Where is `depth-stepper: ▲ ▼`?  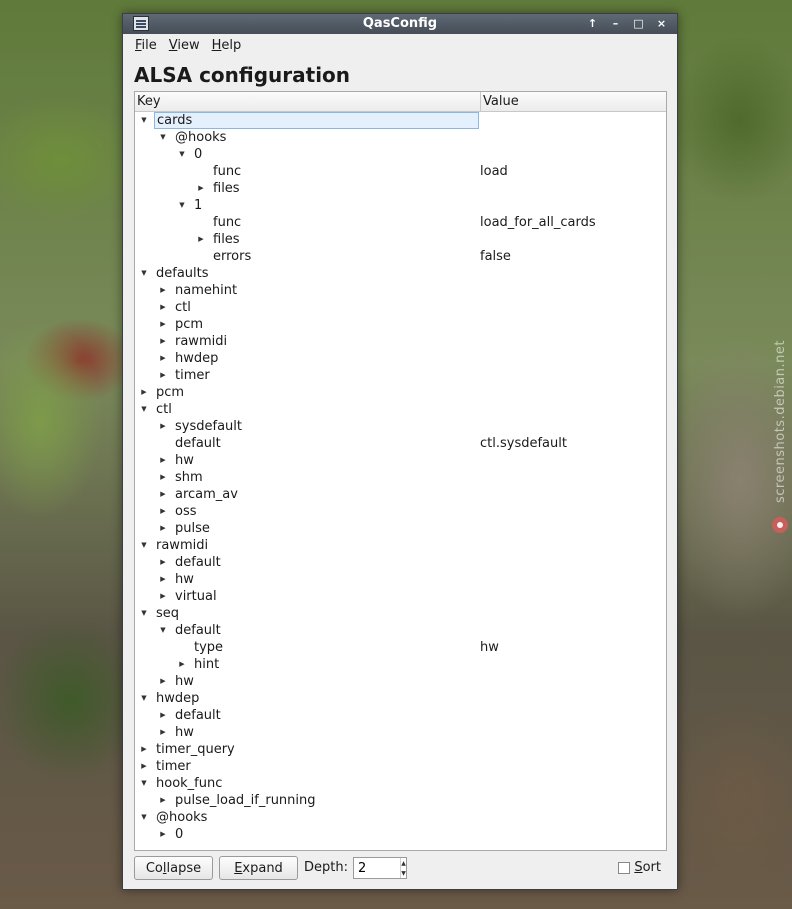 depth-stepper: ▲ ▼ is located at coordinates (403, 868).